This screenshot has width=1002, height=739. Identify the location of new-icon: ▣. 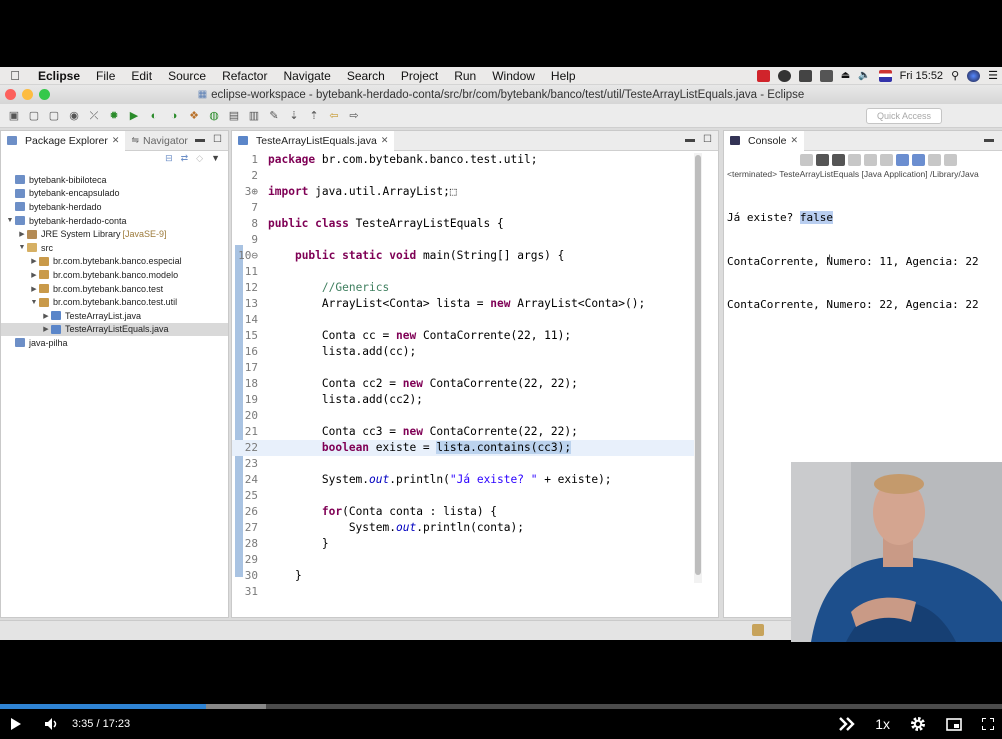
(14, 116).